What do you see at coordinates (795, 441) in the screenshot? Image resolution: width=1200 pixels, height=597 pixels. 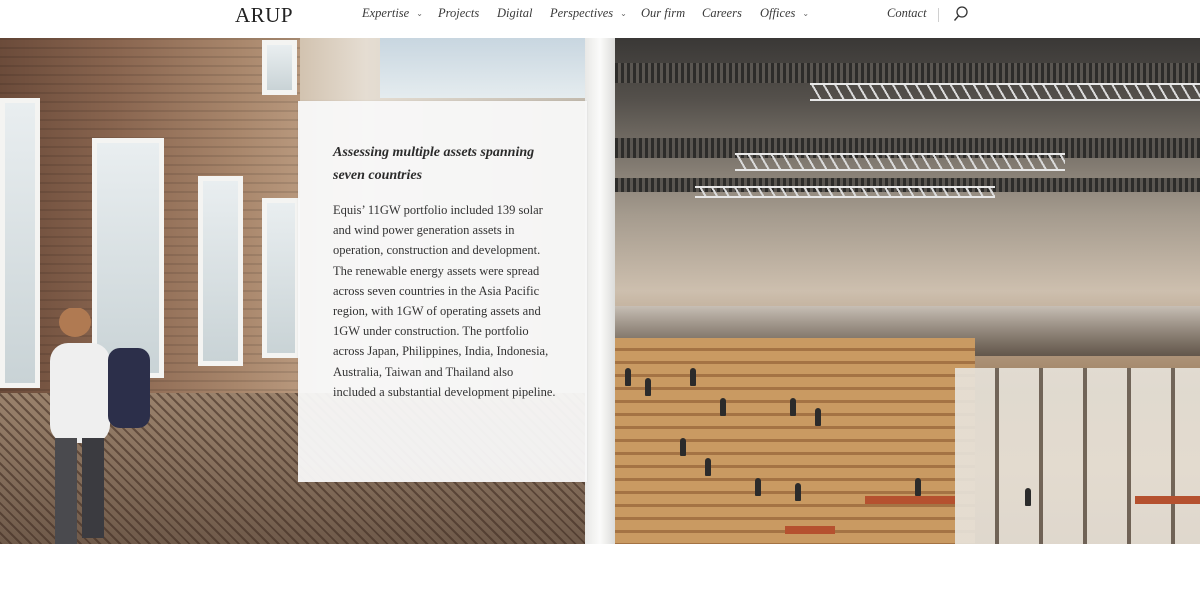 I see `seating-steps` at bounding box center [795, 441].